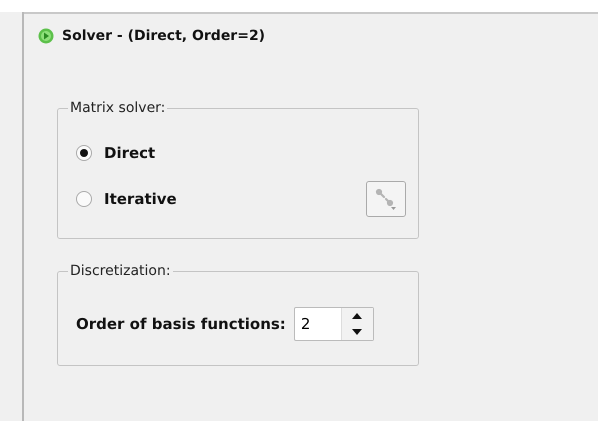 Image resolution: width=598 pixels, height=421 pixels. I want to click on radio-option: Iterative, so click(126, 199).